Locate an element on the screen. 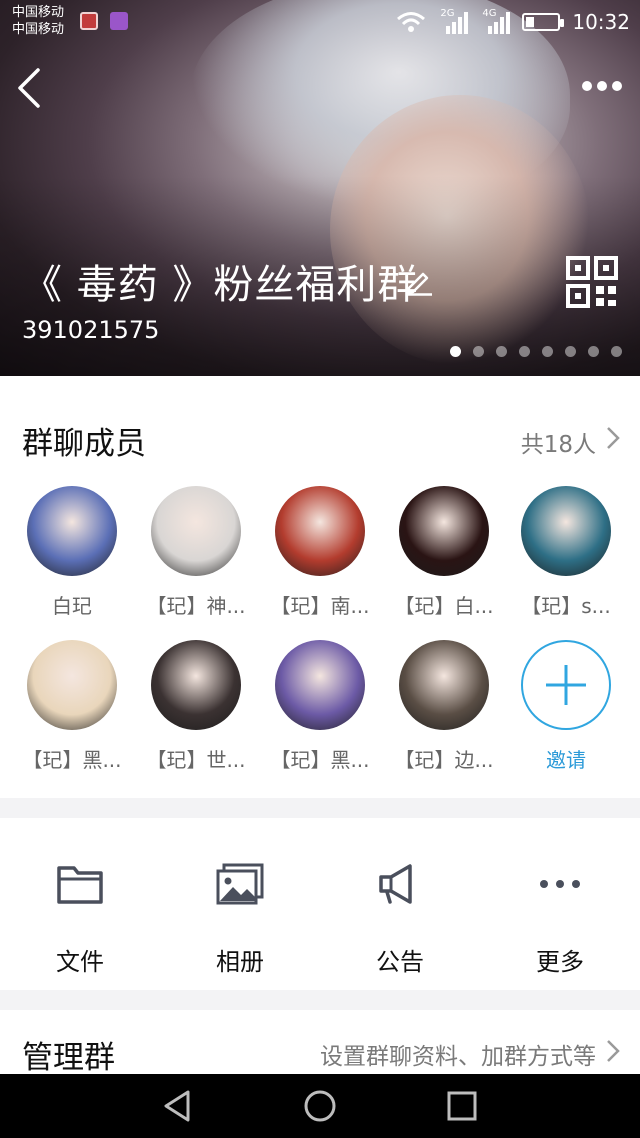 This screenshot has height=1138, width=640. files-label: 文件 is located at coordinates (80, 962).